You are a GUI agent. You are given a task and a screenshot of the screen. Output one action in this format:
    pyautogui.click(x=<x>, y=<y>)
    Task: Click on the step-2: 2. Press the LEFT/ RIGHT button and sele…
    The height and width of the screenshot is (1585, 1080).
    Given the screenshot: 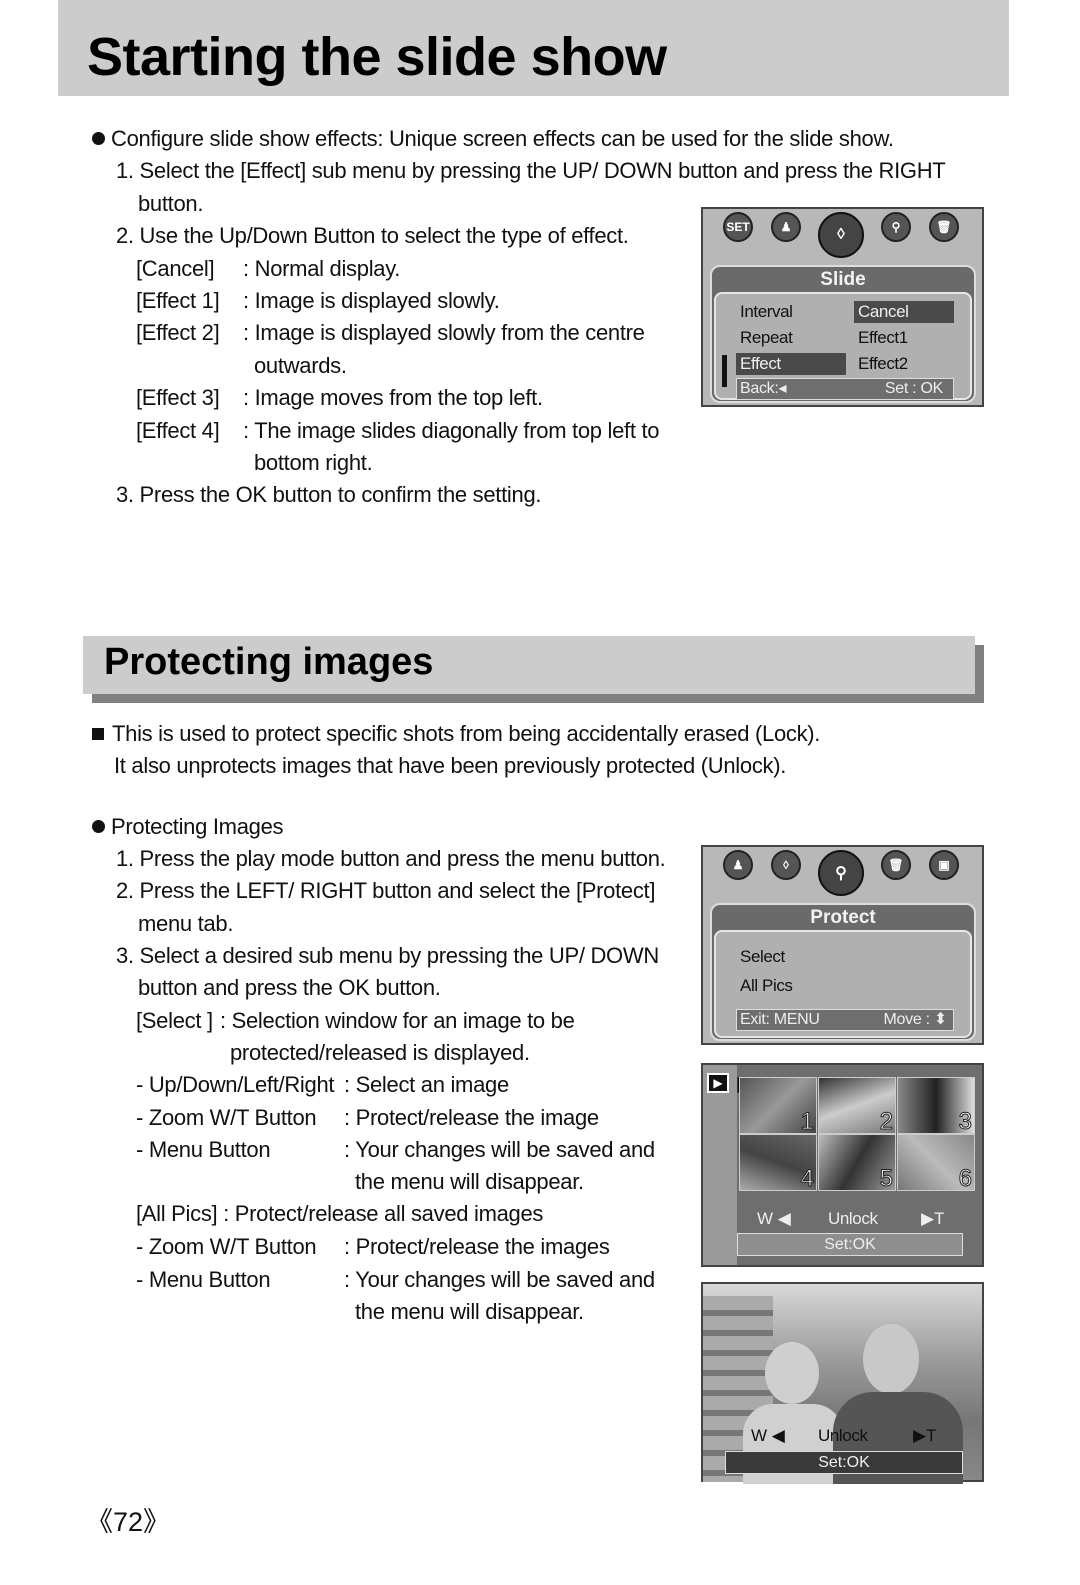 What is the action you would take?
    pyautogui.click(x=386, y=890)
    